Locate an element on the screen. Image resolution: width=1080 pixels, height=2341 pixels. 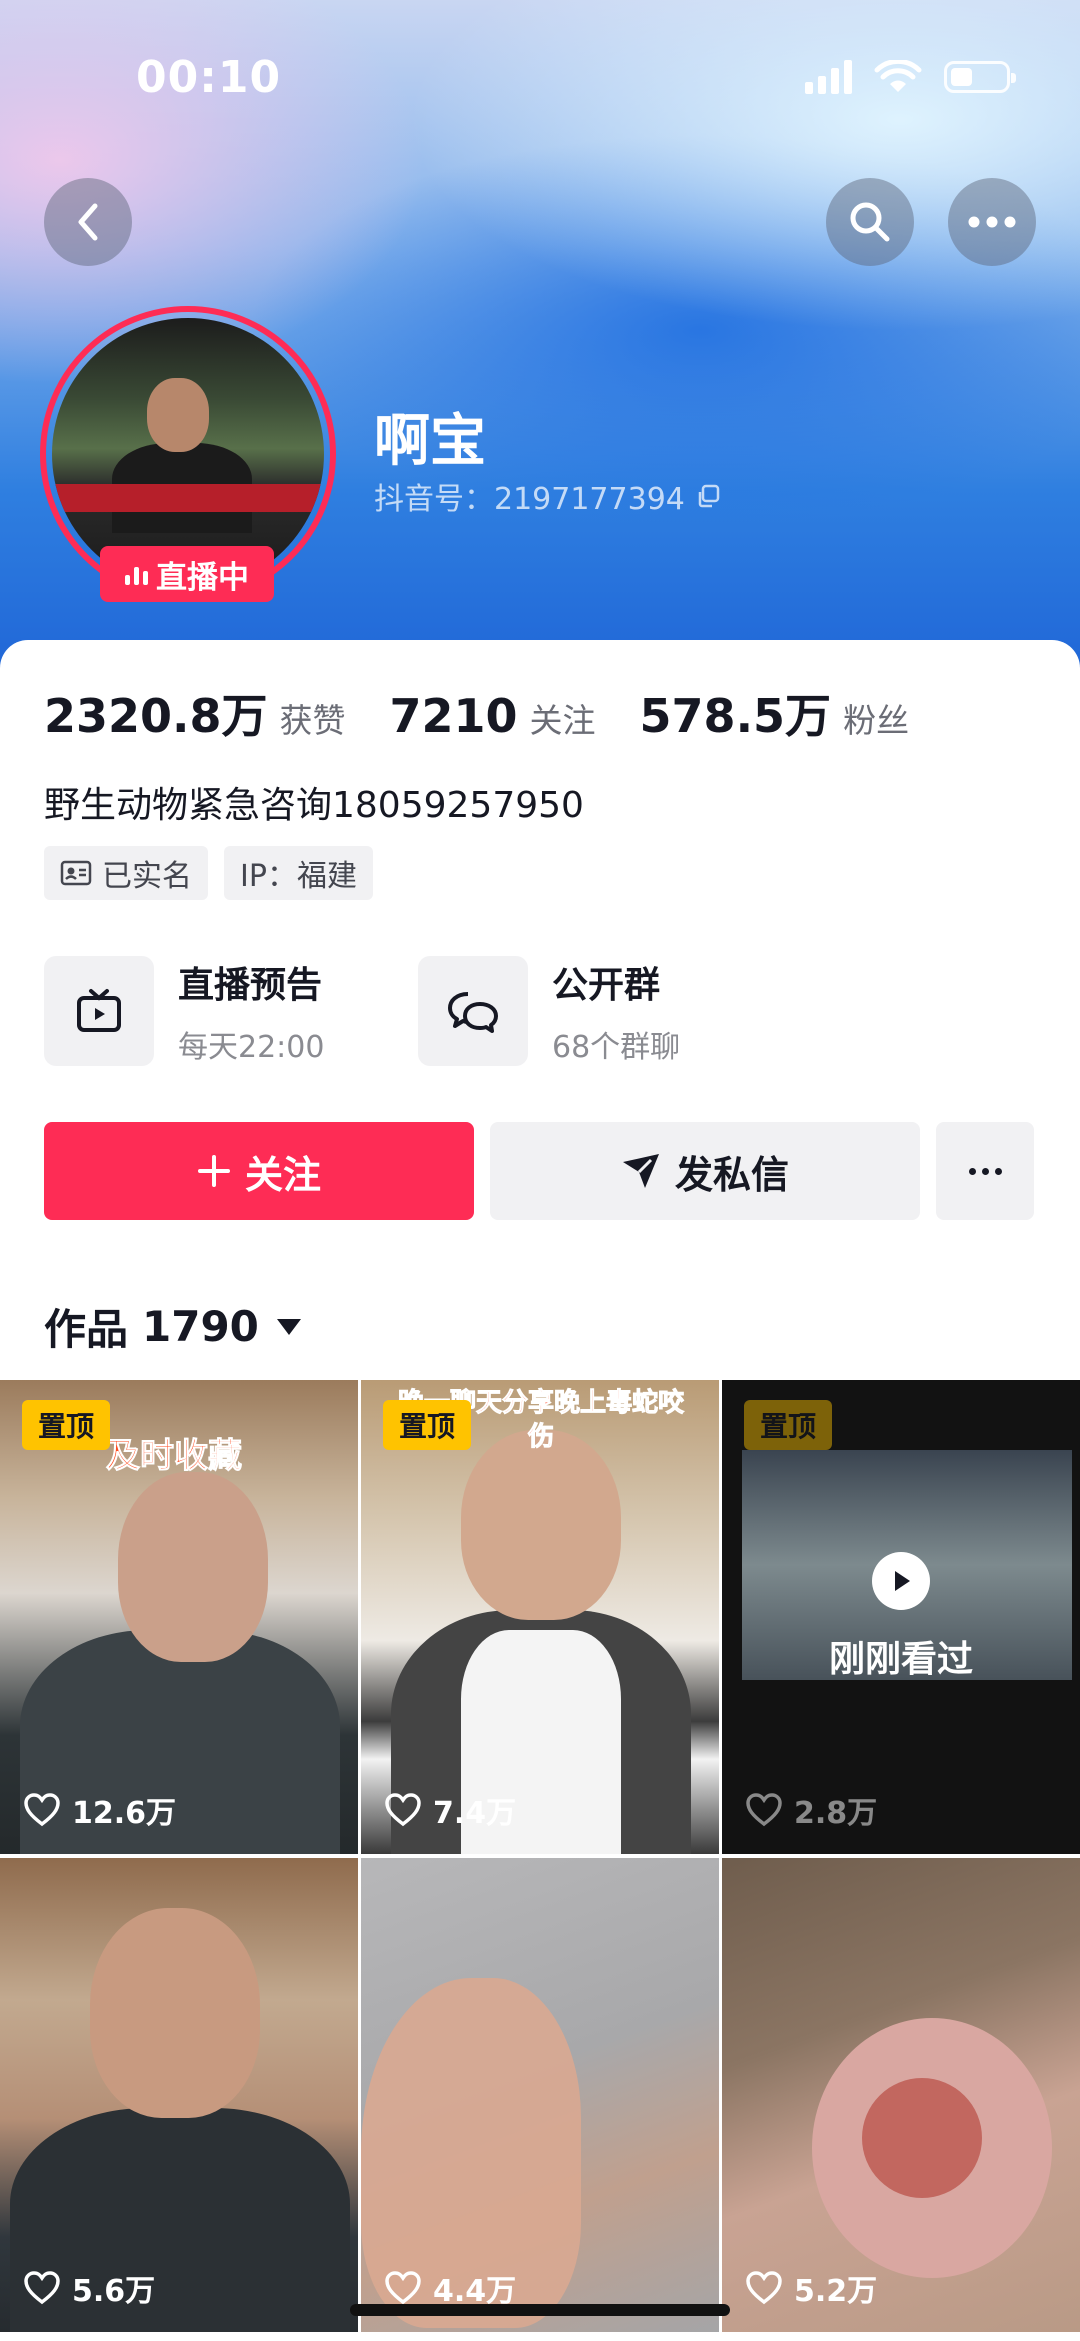
video-tile: 及时收藏 置顶 12.6万 is located at coordinates (179, 1617).